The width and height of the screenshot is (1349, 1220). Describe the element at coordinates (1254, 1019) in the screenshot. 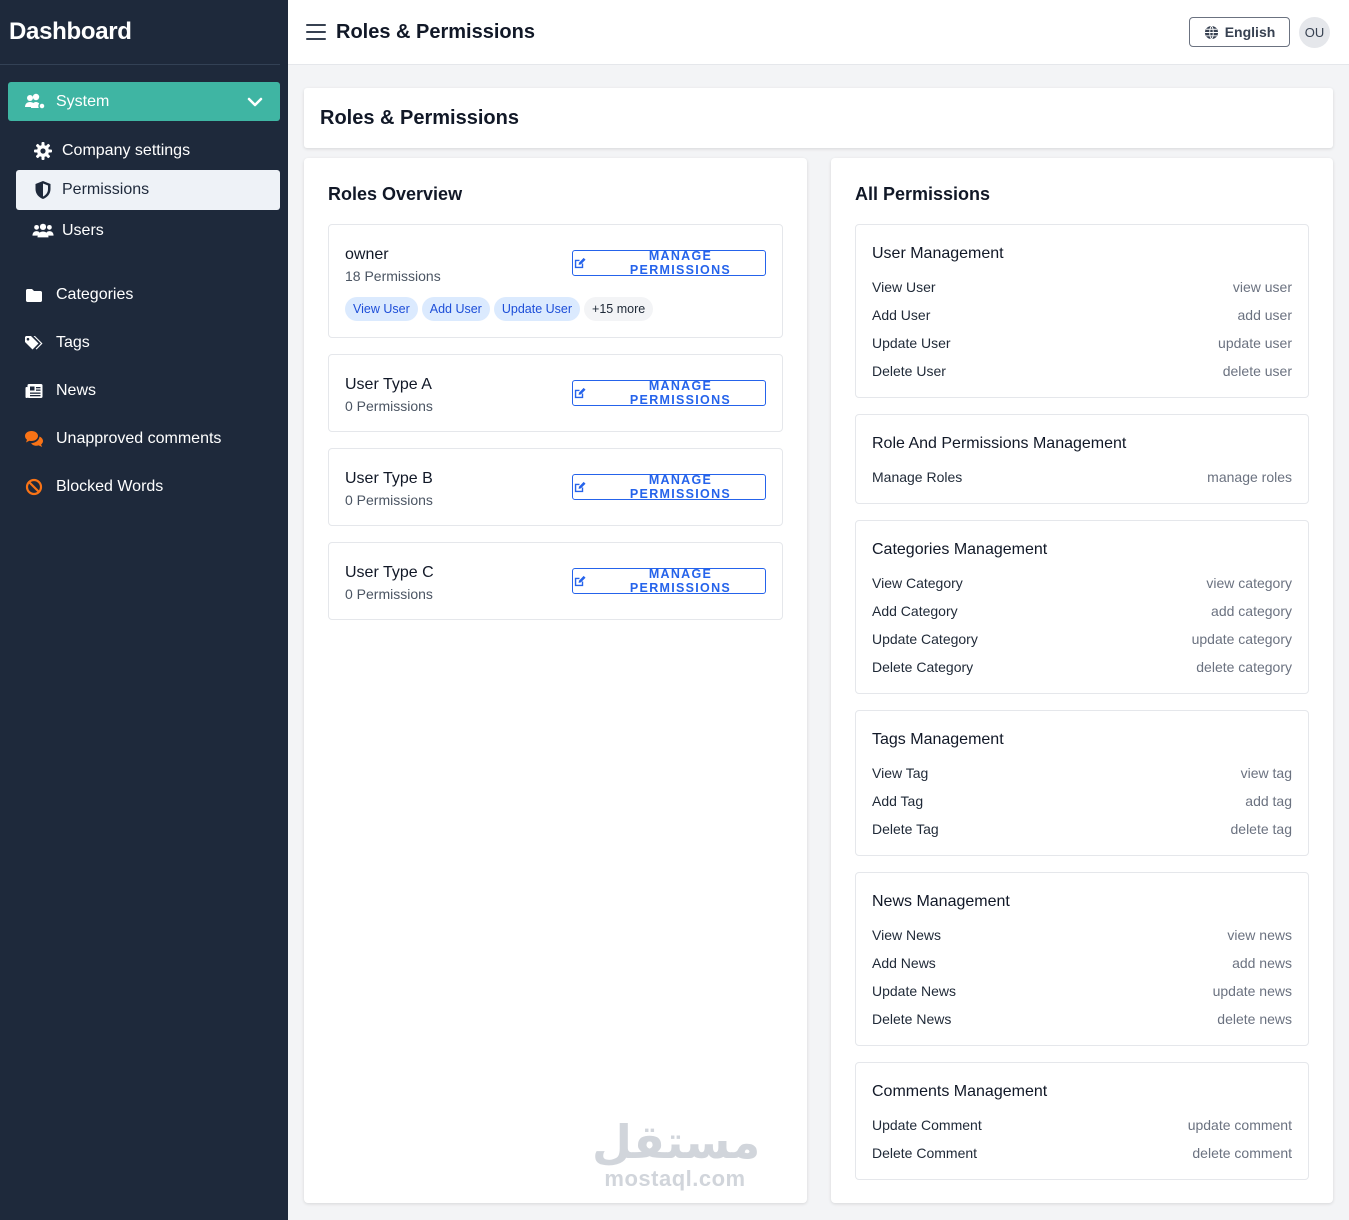

I see `permission-key: delete news` at that location.